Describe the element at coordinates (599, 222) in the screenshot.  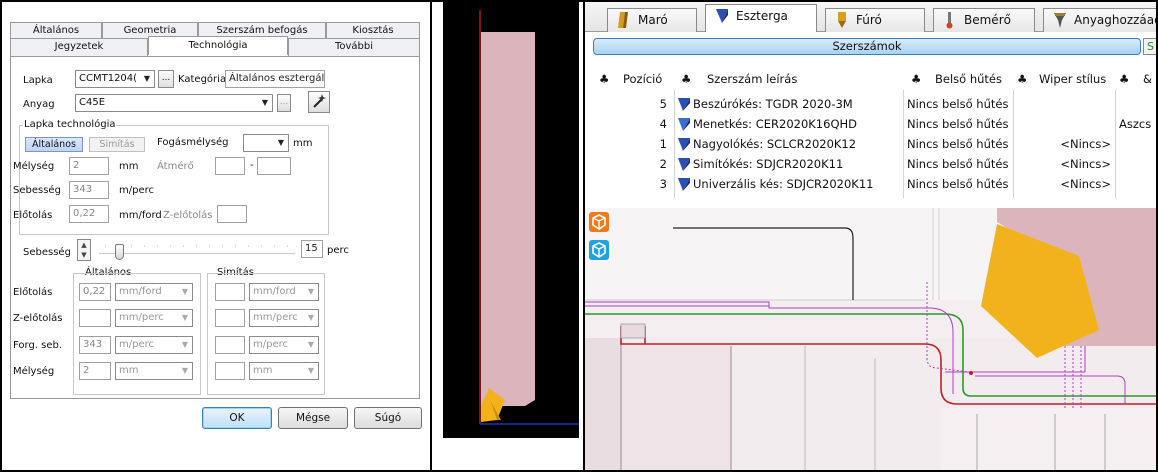
I see `view-box-icon` at that location.